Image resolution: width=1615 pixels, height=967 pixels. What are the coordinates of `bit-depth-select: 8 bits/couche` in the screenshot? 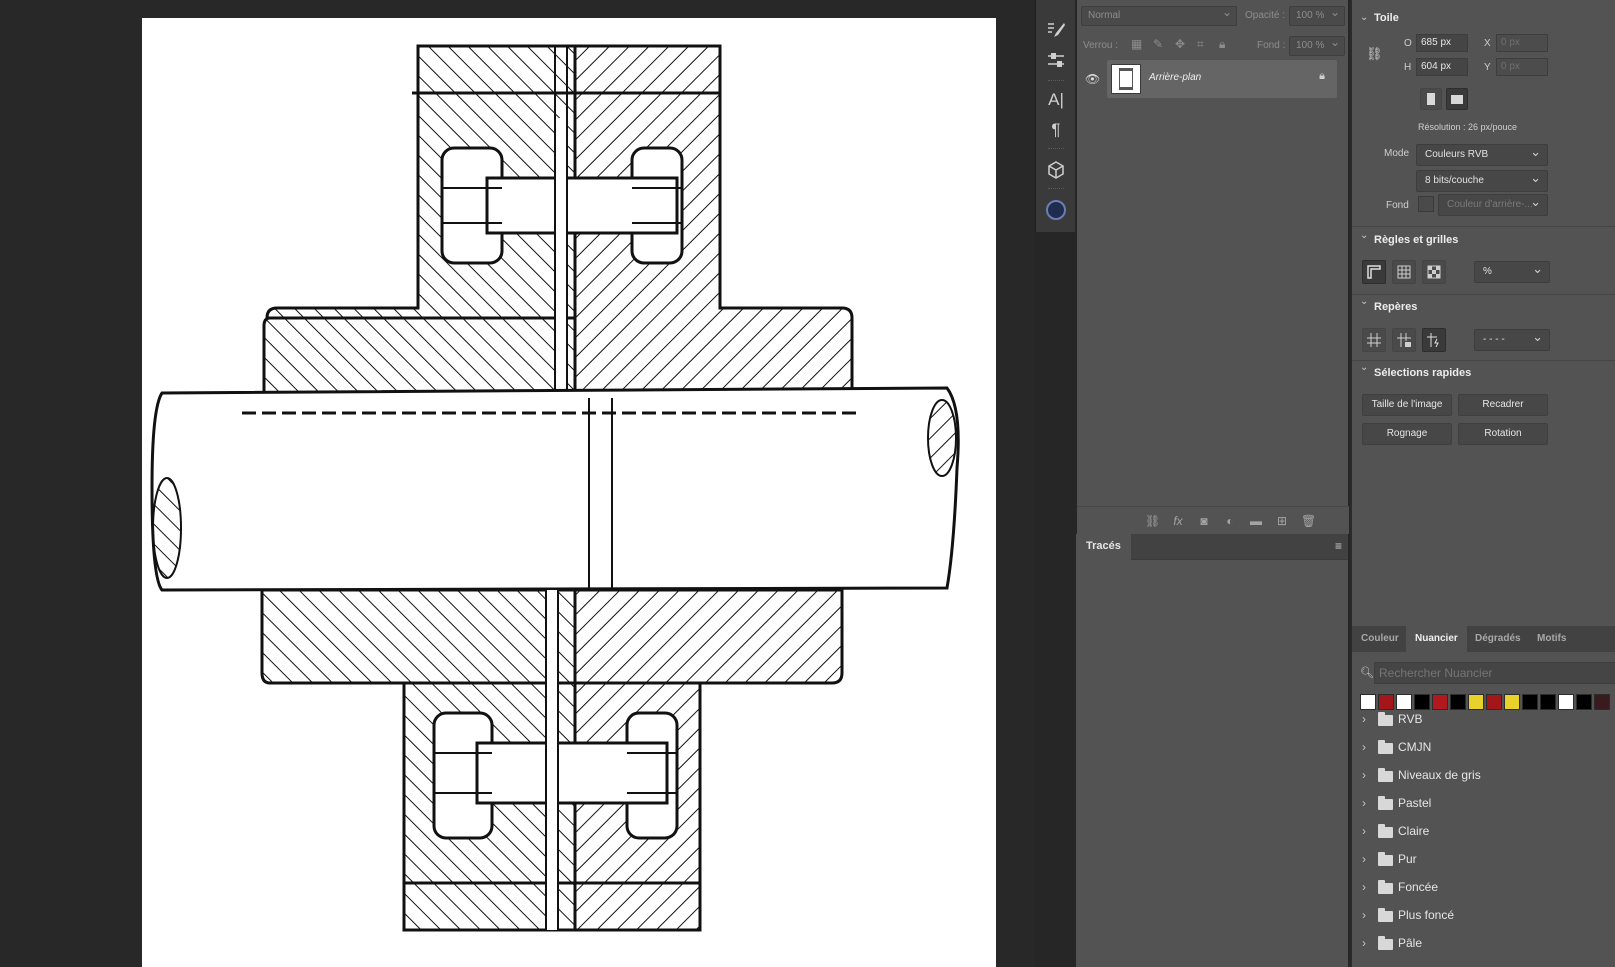 It's located at (1482, 181).